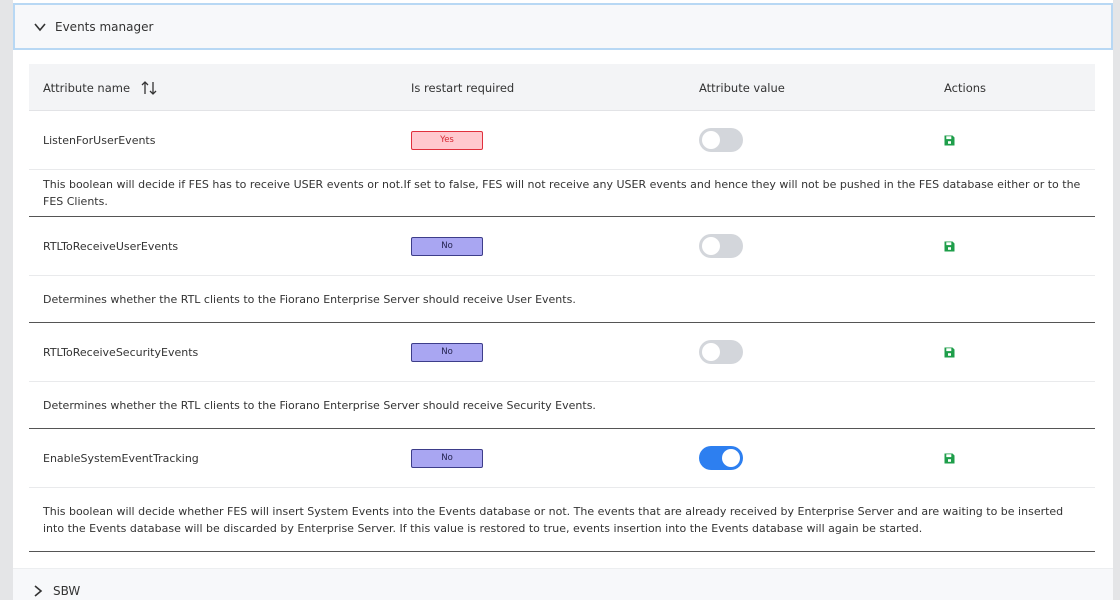 This screenshot has height=600, width=1120. What do you see at coordinates (742, 87) in the screenshot?
I see `column-attribute-value: Attribute value` at bounding box center [742, 87].